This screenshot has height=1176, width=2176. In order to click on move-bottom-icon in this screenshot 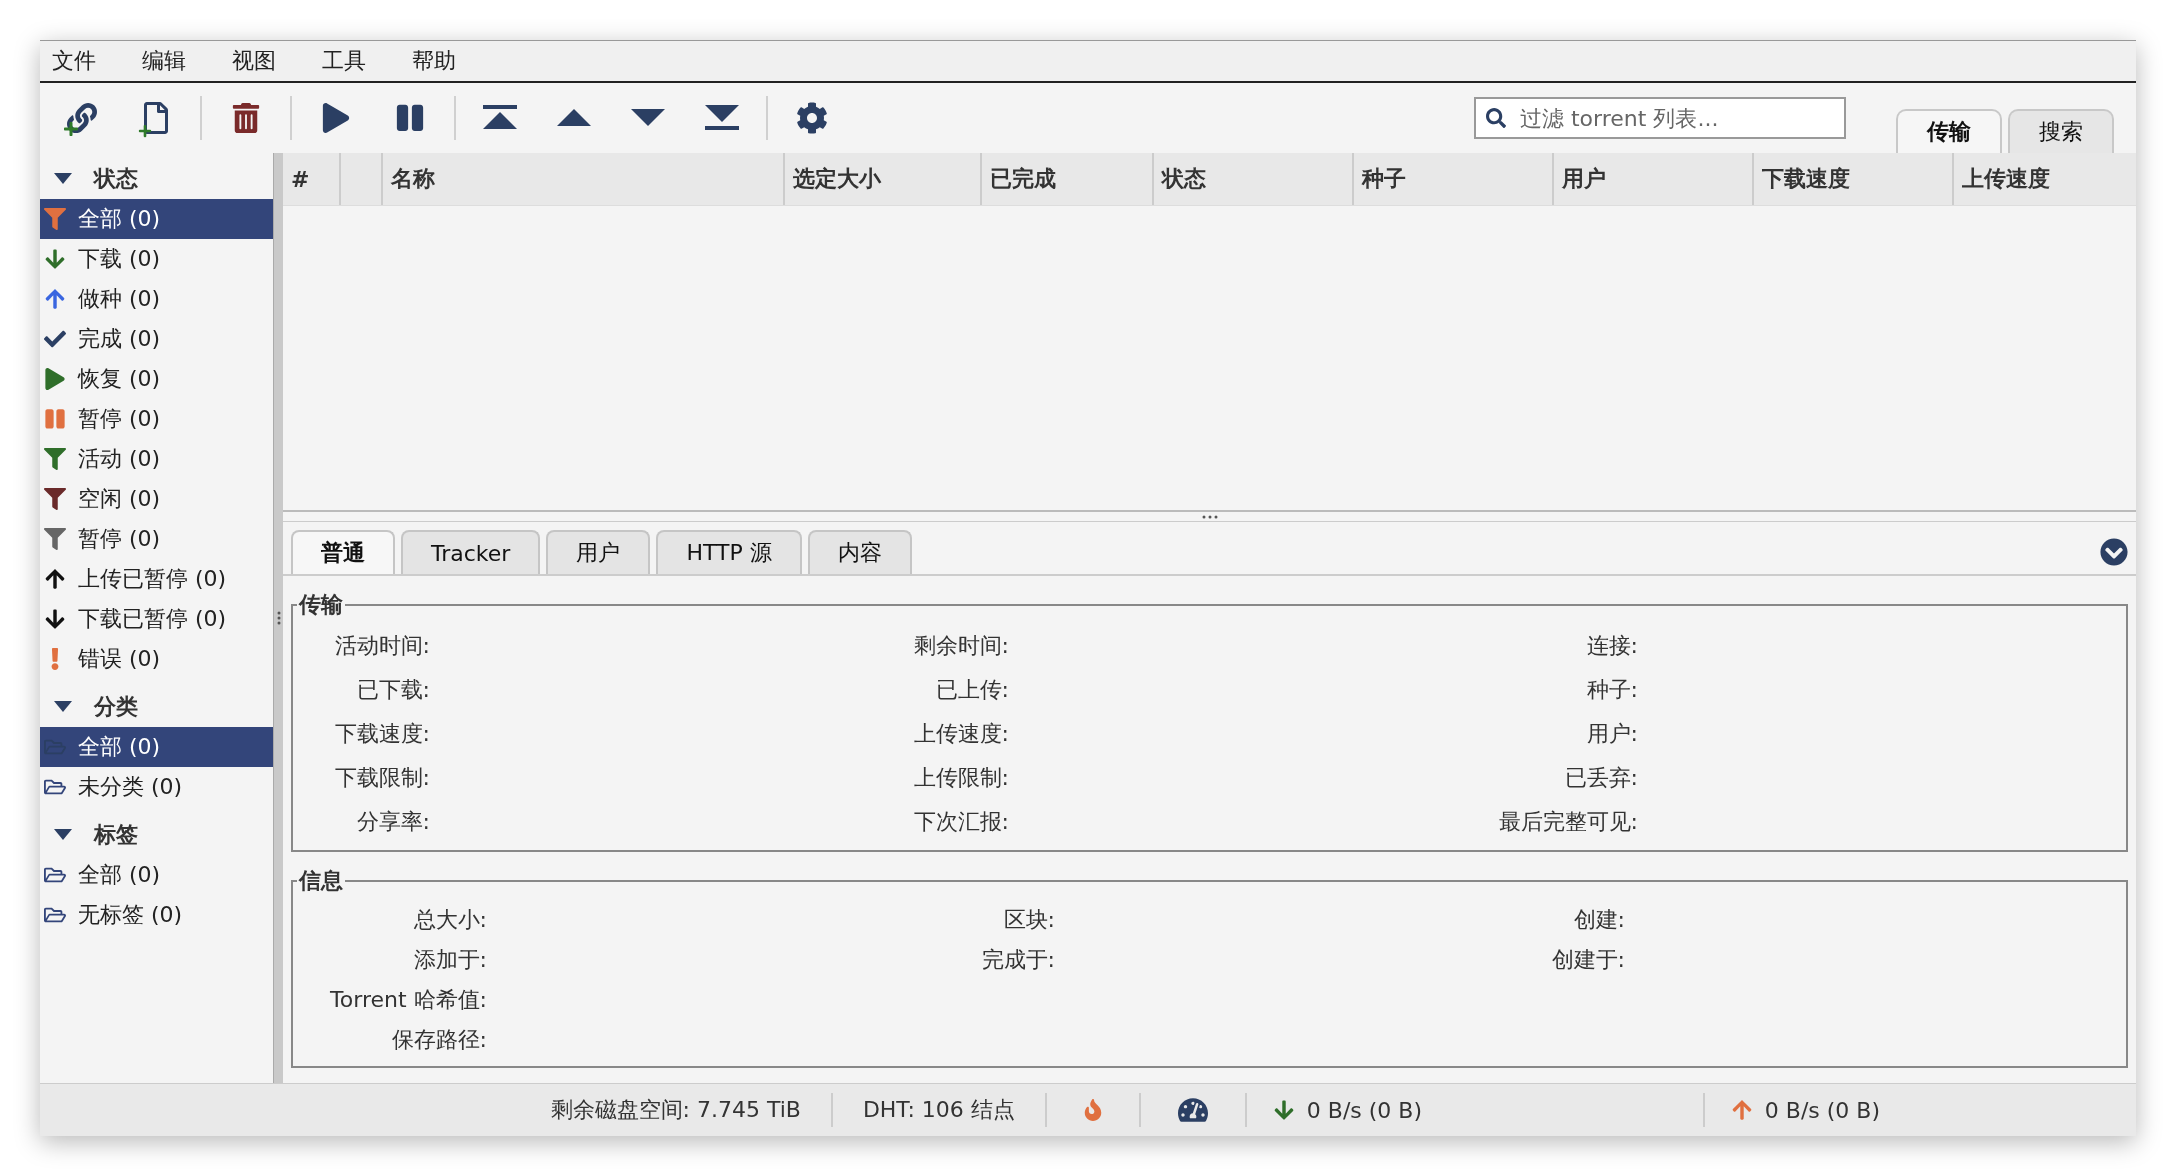, I will do `click(722, 118)`.